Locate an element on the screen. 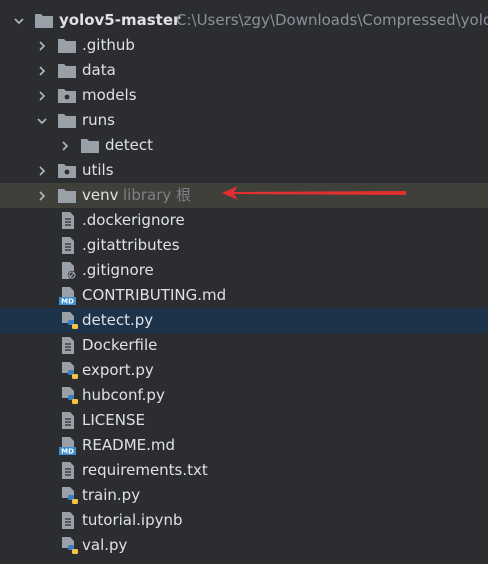 This screenshot has width=488, height=564. tree-row-github: .github is located at coordinates (244, 45).